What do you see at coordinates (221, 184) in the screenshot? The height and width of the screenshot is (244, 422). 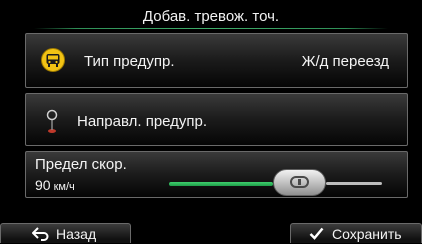 I see `slider-track-filled` at bounding box center [221, 184].